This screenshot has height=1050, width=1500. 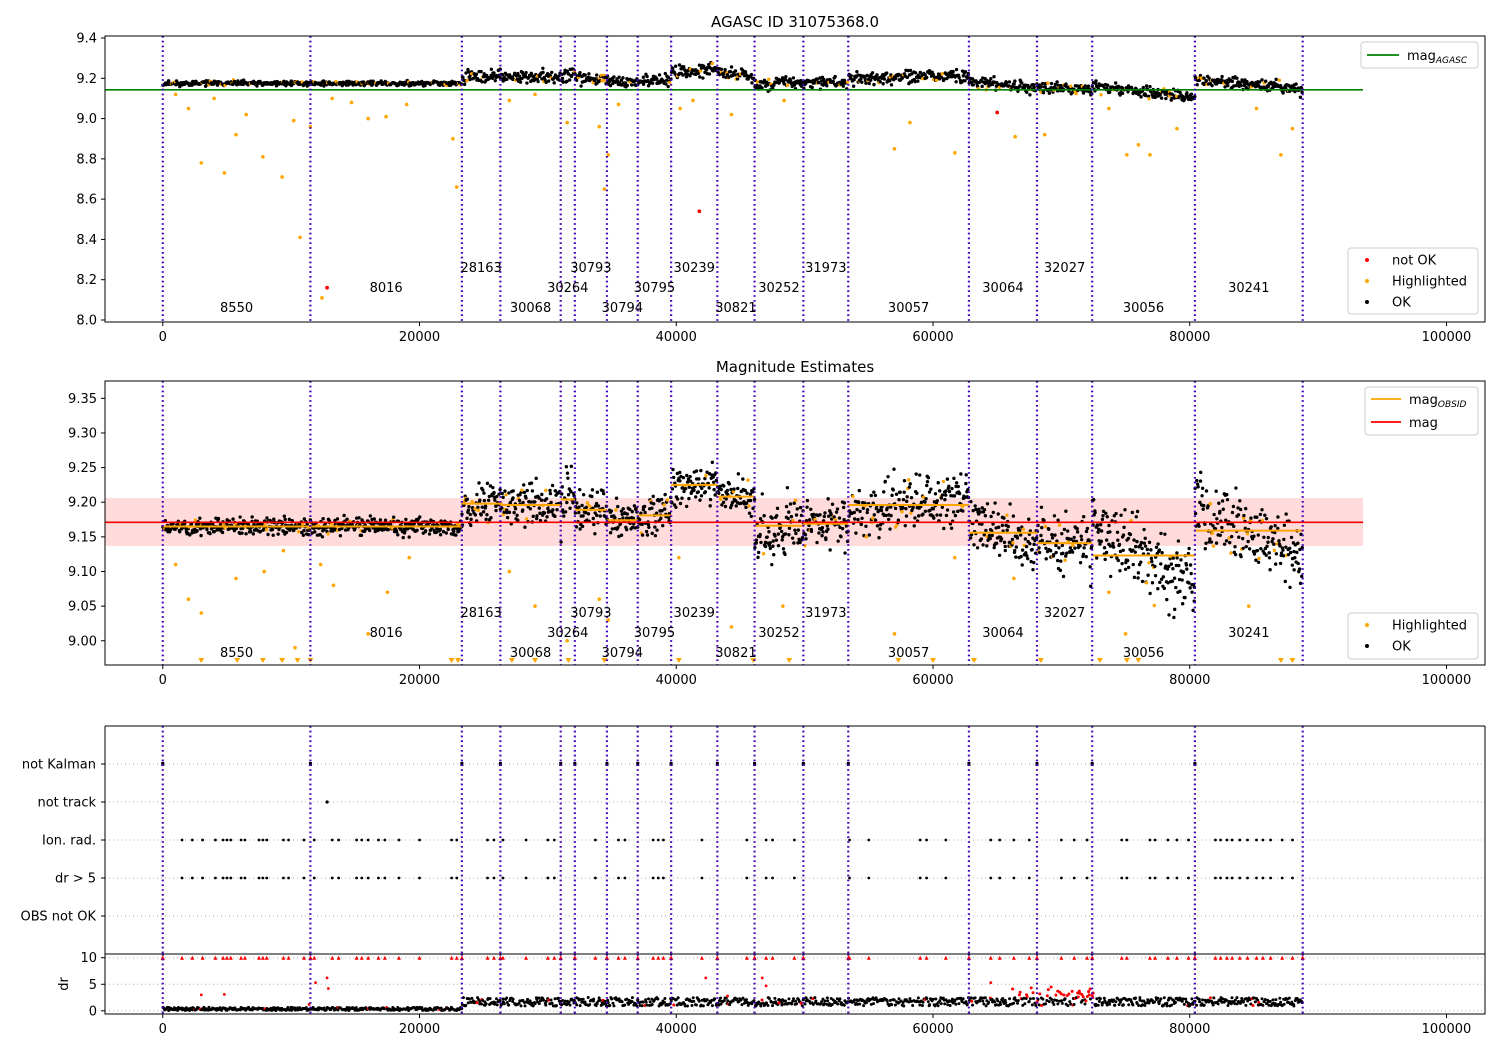 I want to click on flag-category-label: not Kalman, so click(x=59, y=765).